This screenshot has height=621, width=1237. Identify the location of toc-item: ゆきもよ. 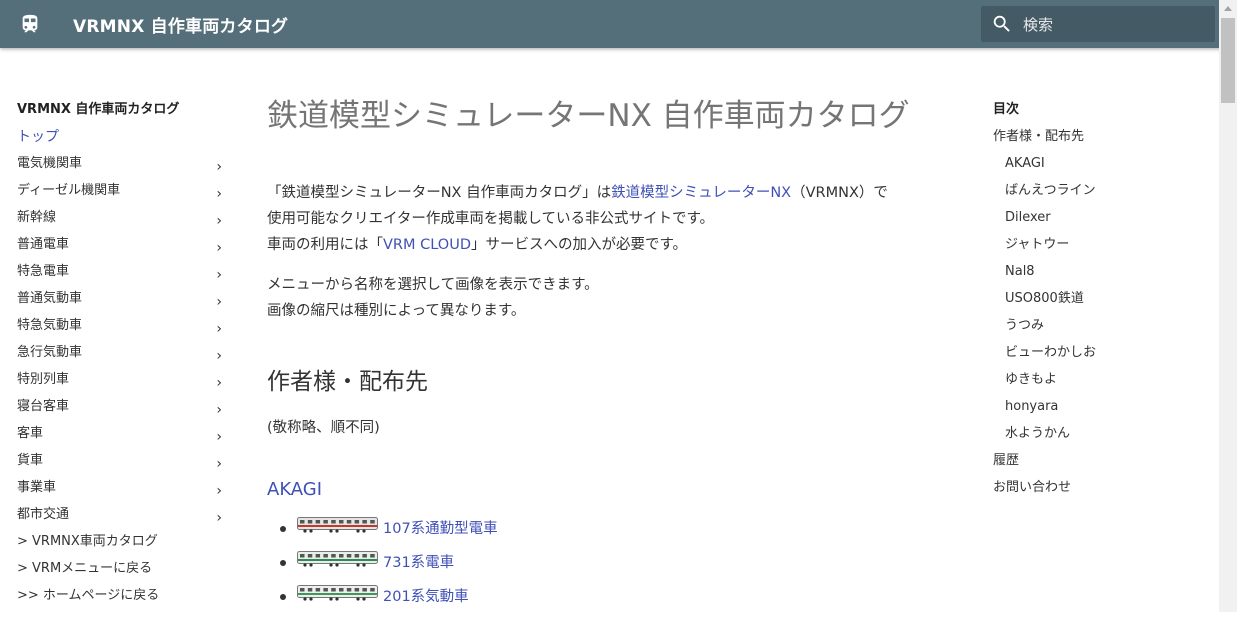
(1093, 383).